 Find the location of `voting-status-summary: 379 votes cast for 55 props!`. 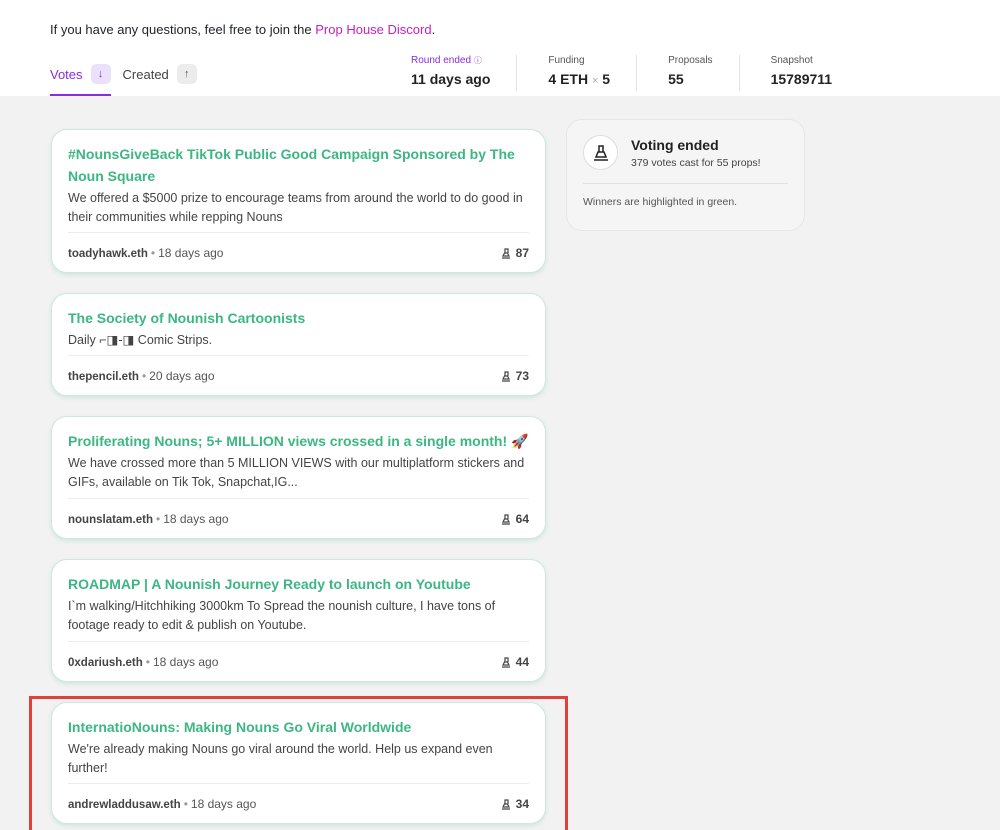

voting-status-summary: 379 votes cast for 55 props! is located at coordinates (696, 162).